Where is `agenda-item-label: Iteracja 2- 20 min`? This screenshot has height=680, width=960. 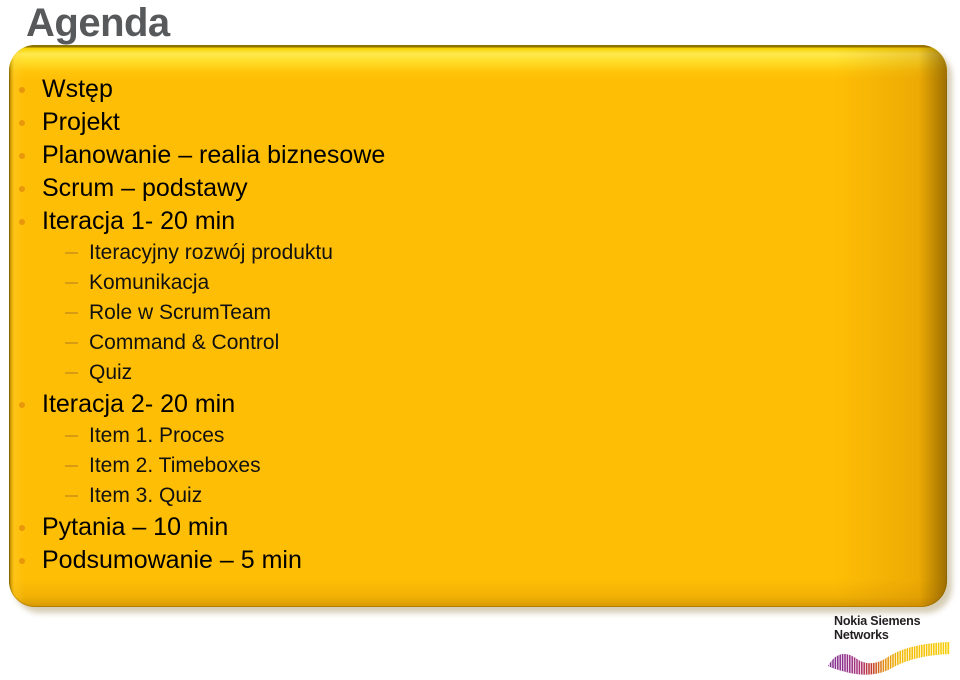 agenda-item-label: Iteracja 2- 20 min is located at coordinates (139, 404).